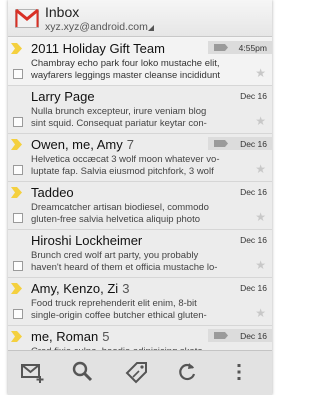 Image resolution: width=320 pixels, height=395 pixels. What do you see at coordinates (252, 48) in the screenshot?
I see `thread-date: 4:55pm` at bounding box center [252, 48].